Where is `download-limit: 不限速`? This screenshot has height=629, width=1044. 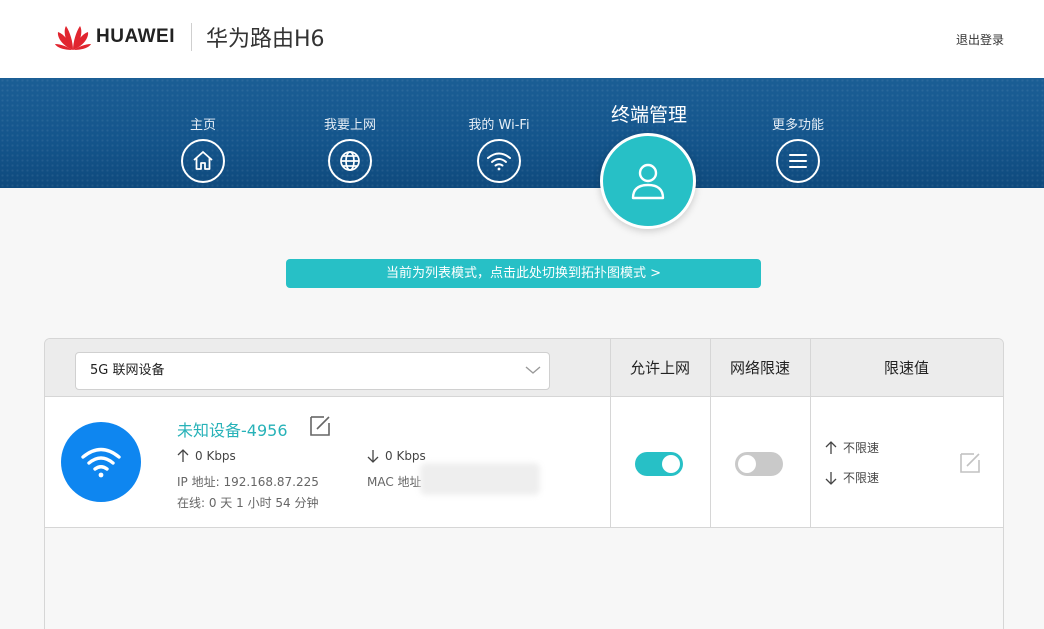 download-limit: 不限速 is located at coordinates (852, 477).